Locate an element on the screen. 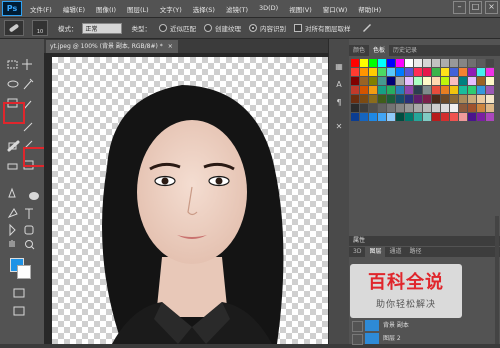  close-button: × is located at coordinates (491, 7).